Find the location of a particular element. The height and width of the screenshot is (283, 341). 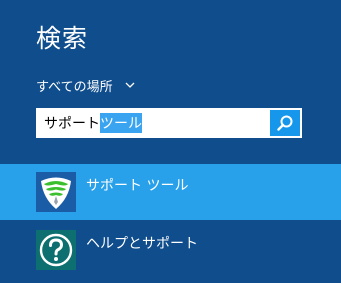

search-title: 検索 is located at coordinates (62, 38).